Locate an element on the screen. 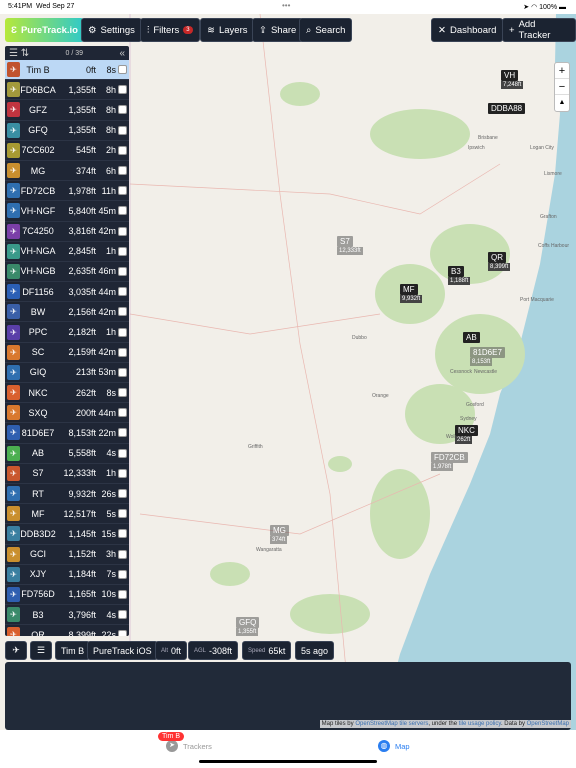 This screenshot has width=576, height=768. tracker-name: Tim B is located at coordinates (38, 69).